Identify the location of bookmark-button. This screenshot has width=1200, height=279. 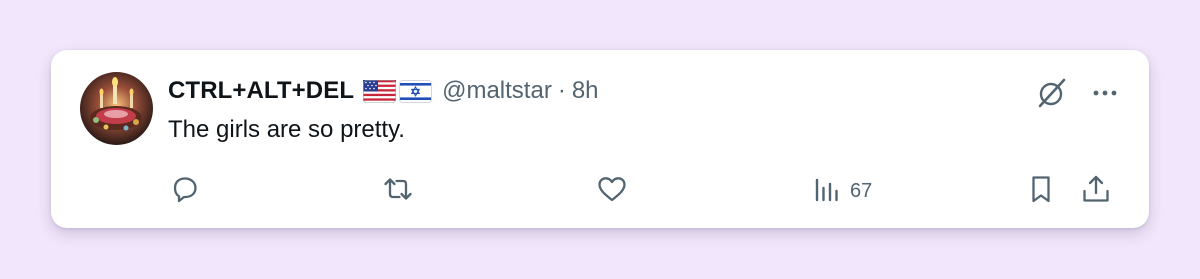
(1041, 191).